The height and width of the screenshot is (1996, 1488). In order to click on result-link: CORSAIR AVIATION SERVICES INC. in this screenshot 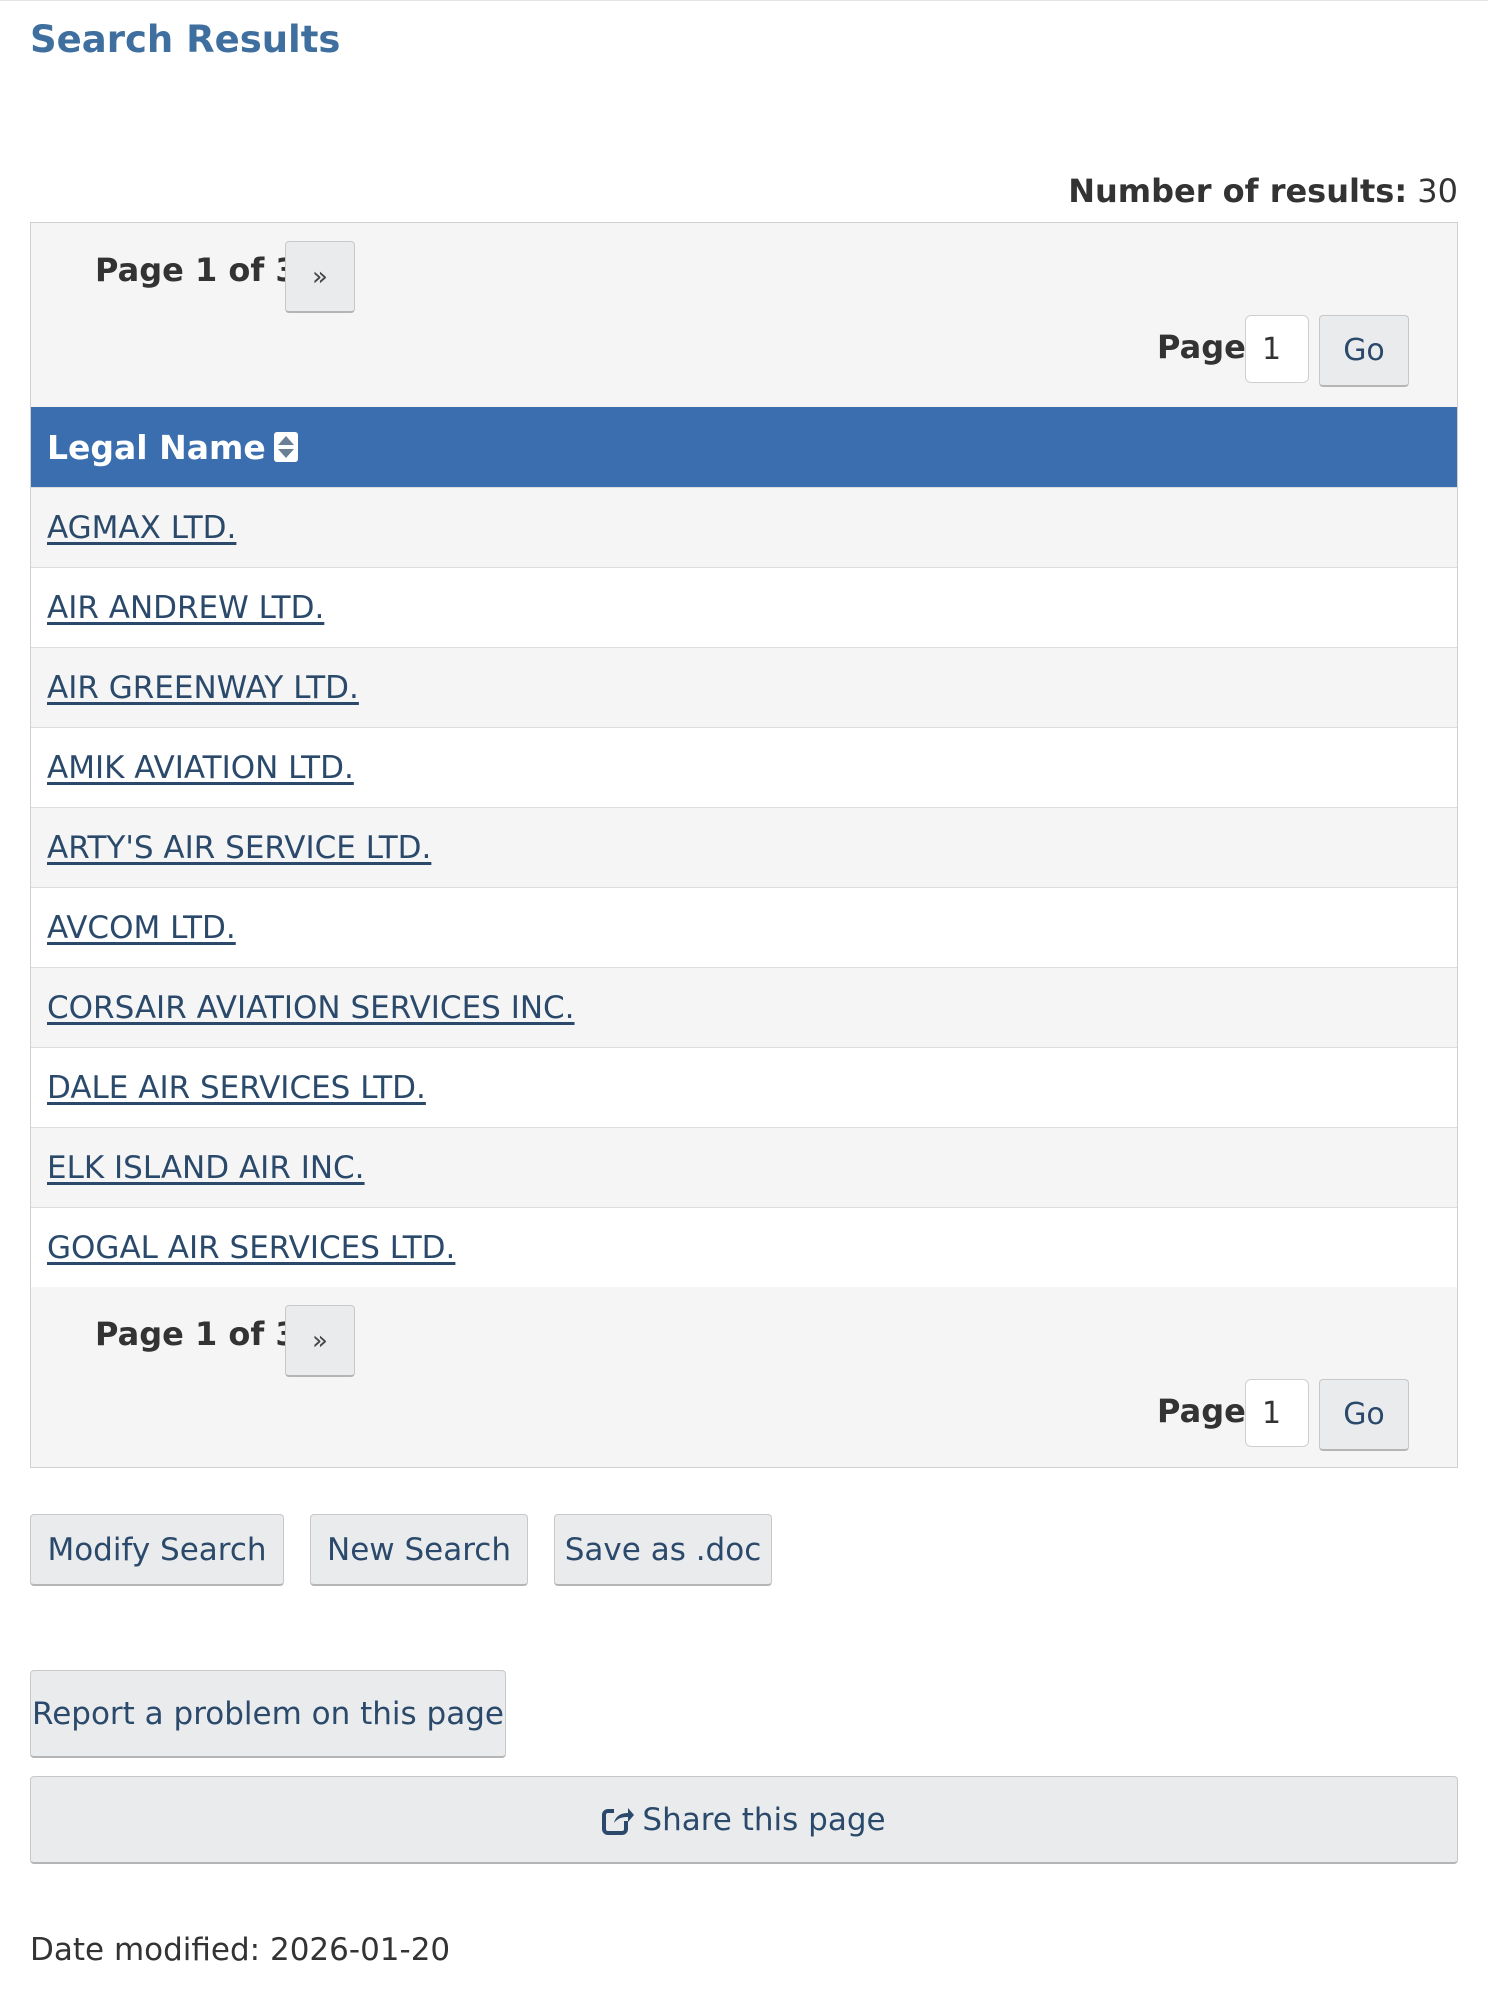, I will do `click(311, 1008)`.